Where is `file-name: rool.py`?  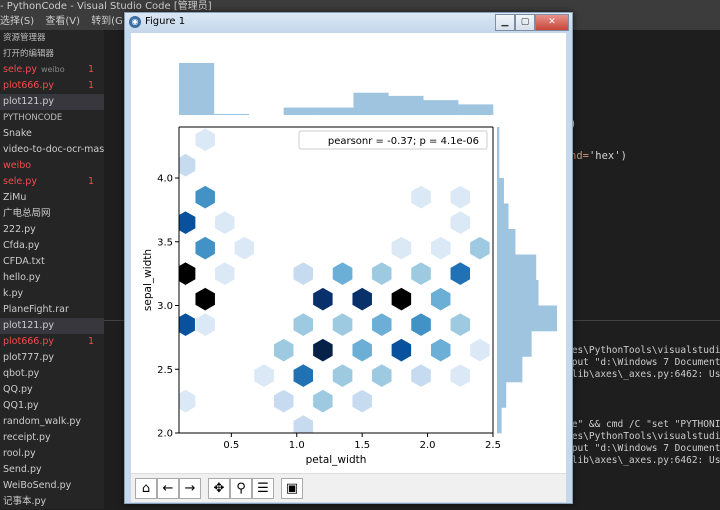
file-name: rool.py is located at coordinates (19, 453).